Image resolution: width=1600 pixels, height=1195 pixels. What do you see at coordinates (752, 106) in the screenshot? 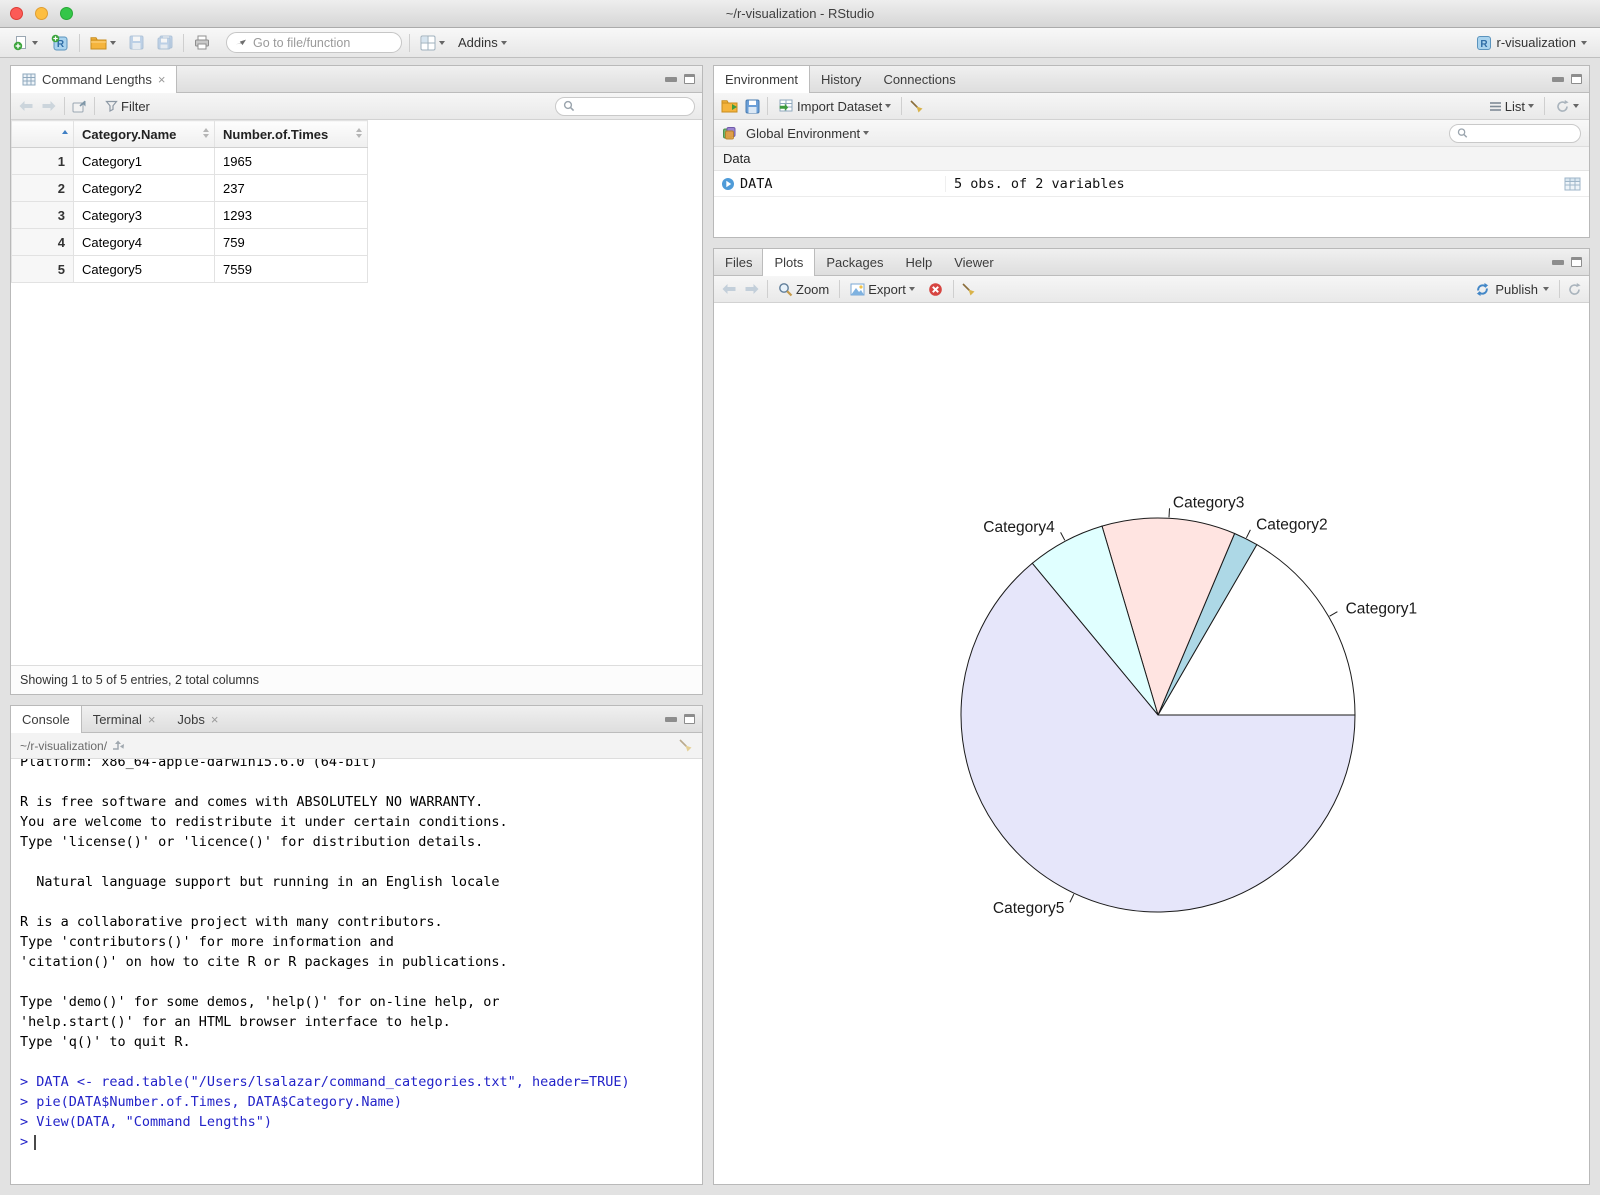
I see `save-workspace-icon` at bounding box center [752, 106].